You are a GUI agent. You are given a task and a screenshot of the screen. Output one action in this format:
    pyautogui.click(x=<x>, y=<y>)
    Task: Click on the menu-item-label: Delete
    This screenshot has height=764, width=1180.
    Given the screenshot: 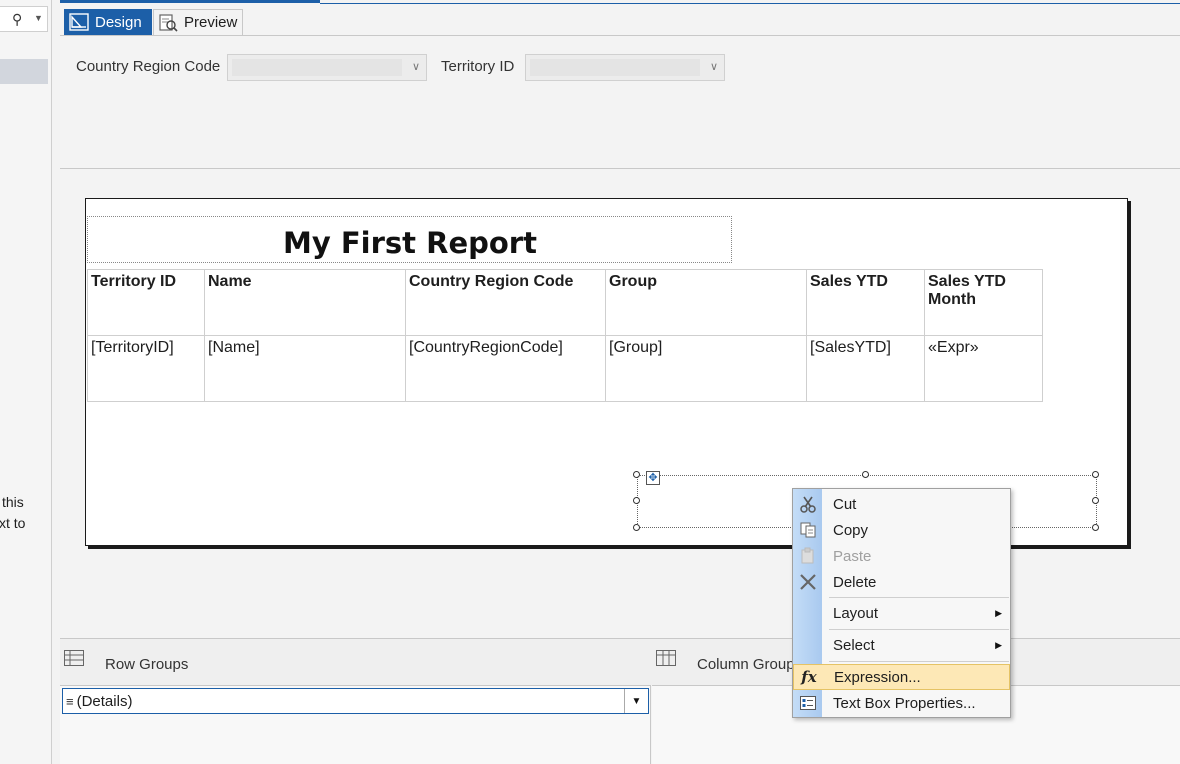 What is the action you would take?
    pyautogui.click(x=855, y=582)
    